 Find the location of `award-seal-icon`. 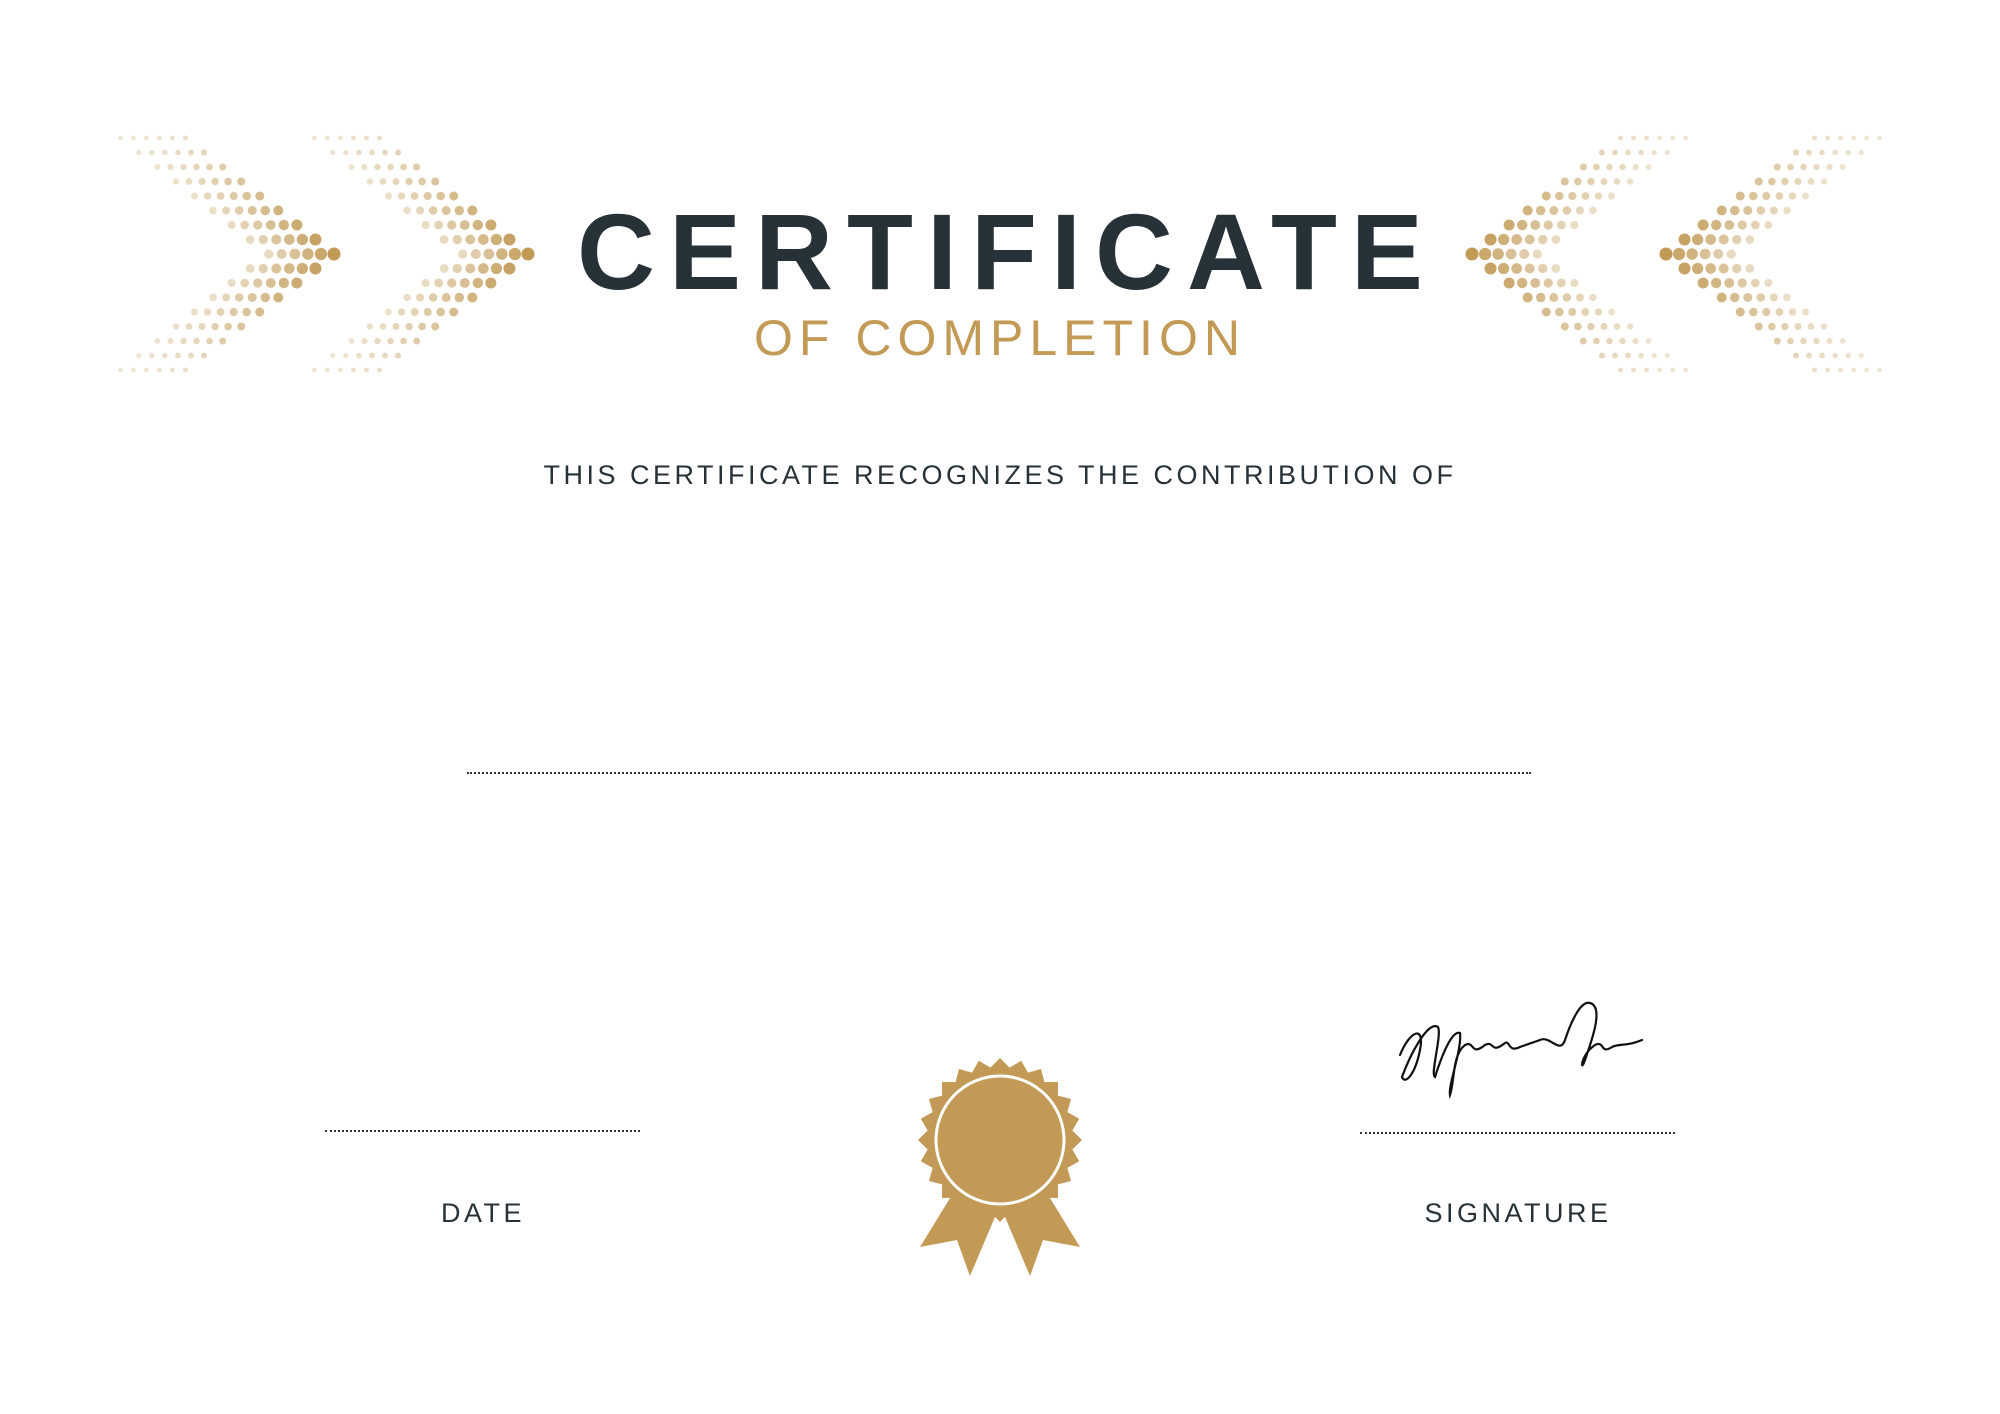

award-seal-icon is located at coordinates (1000, 1167).